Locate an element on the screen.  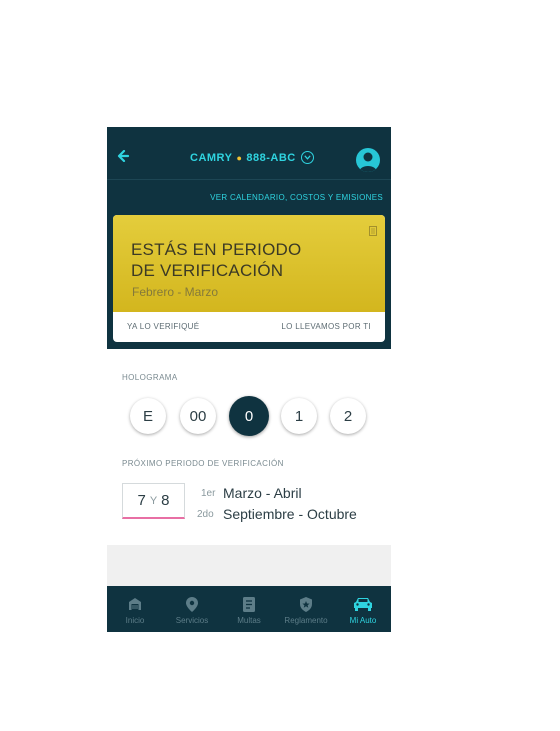
plate-digit-joiner: Y is located at coordinates (153, 500).